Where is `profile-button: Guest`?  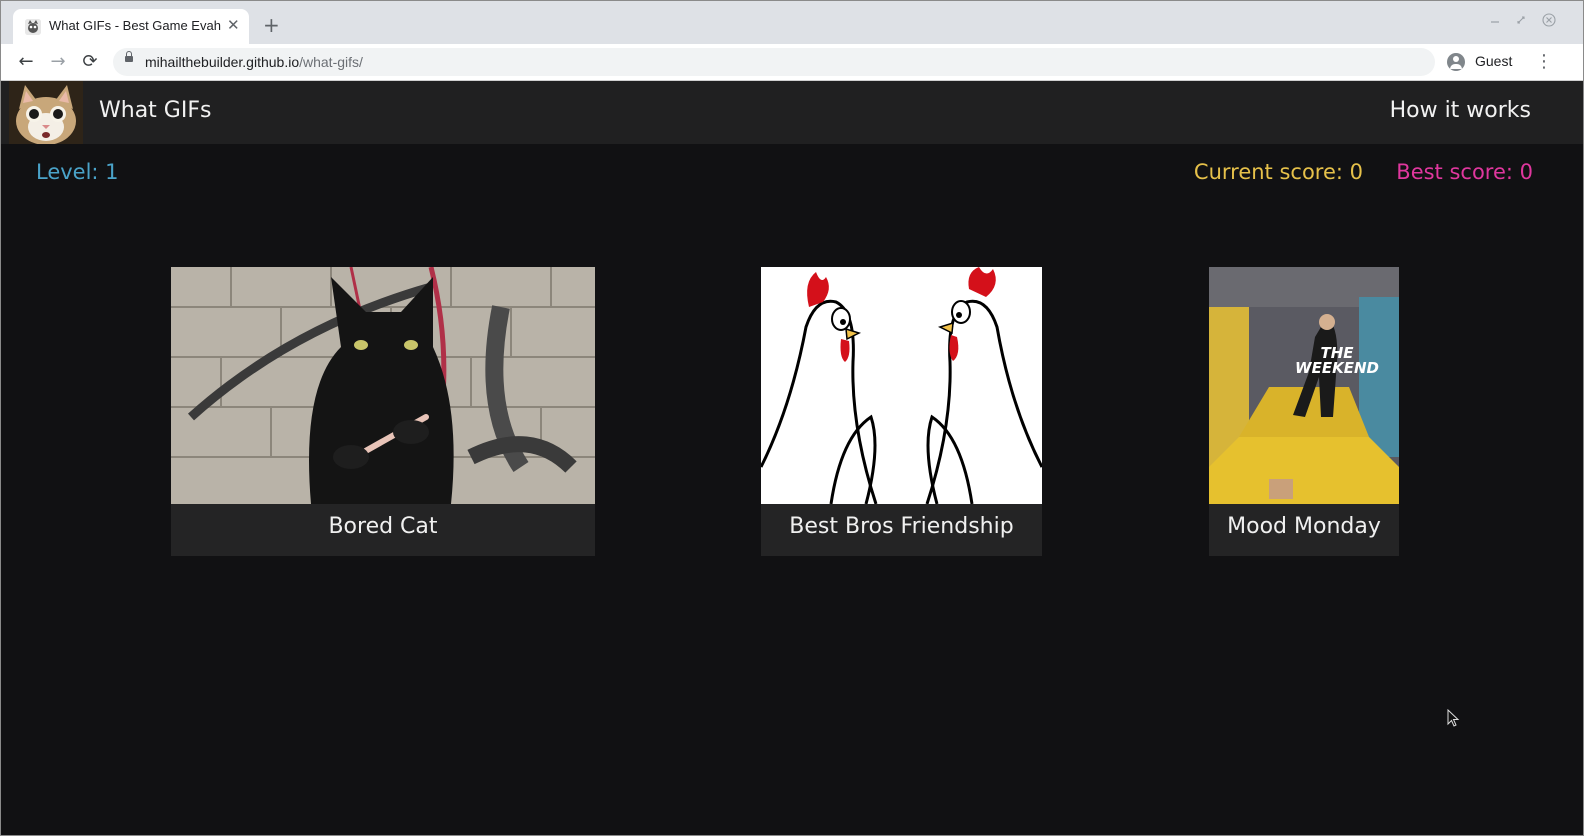 profile-button: Guest is located at coordinates (1482, 62).